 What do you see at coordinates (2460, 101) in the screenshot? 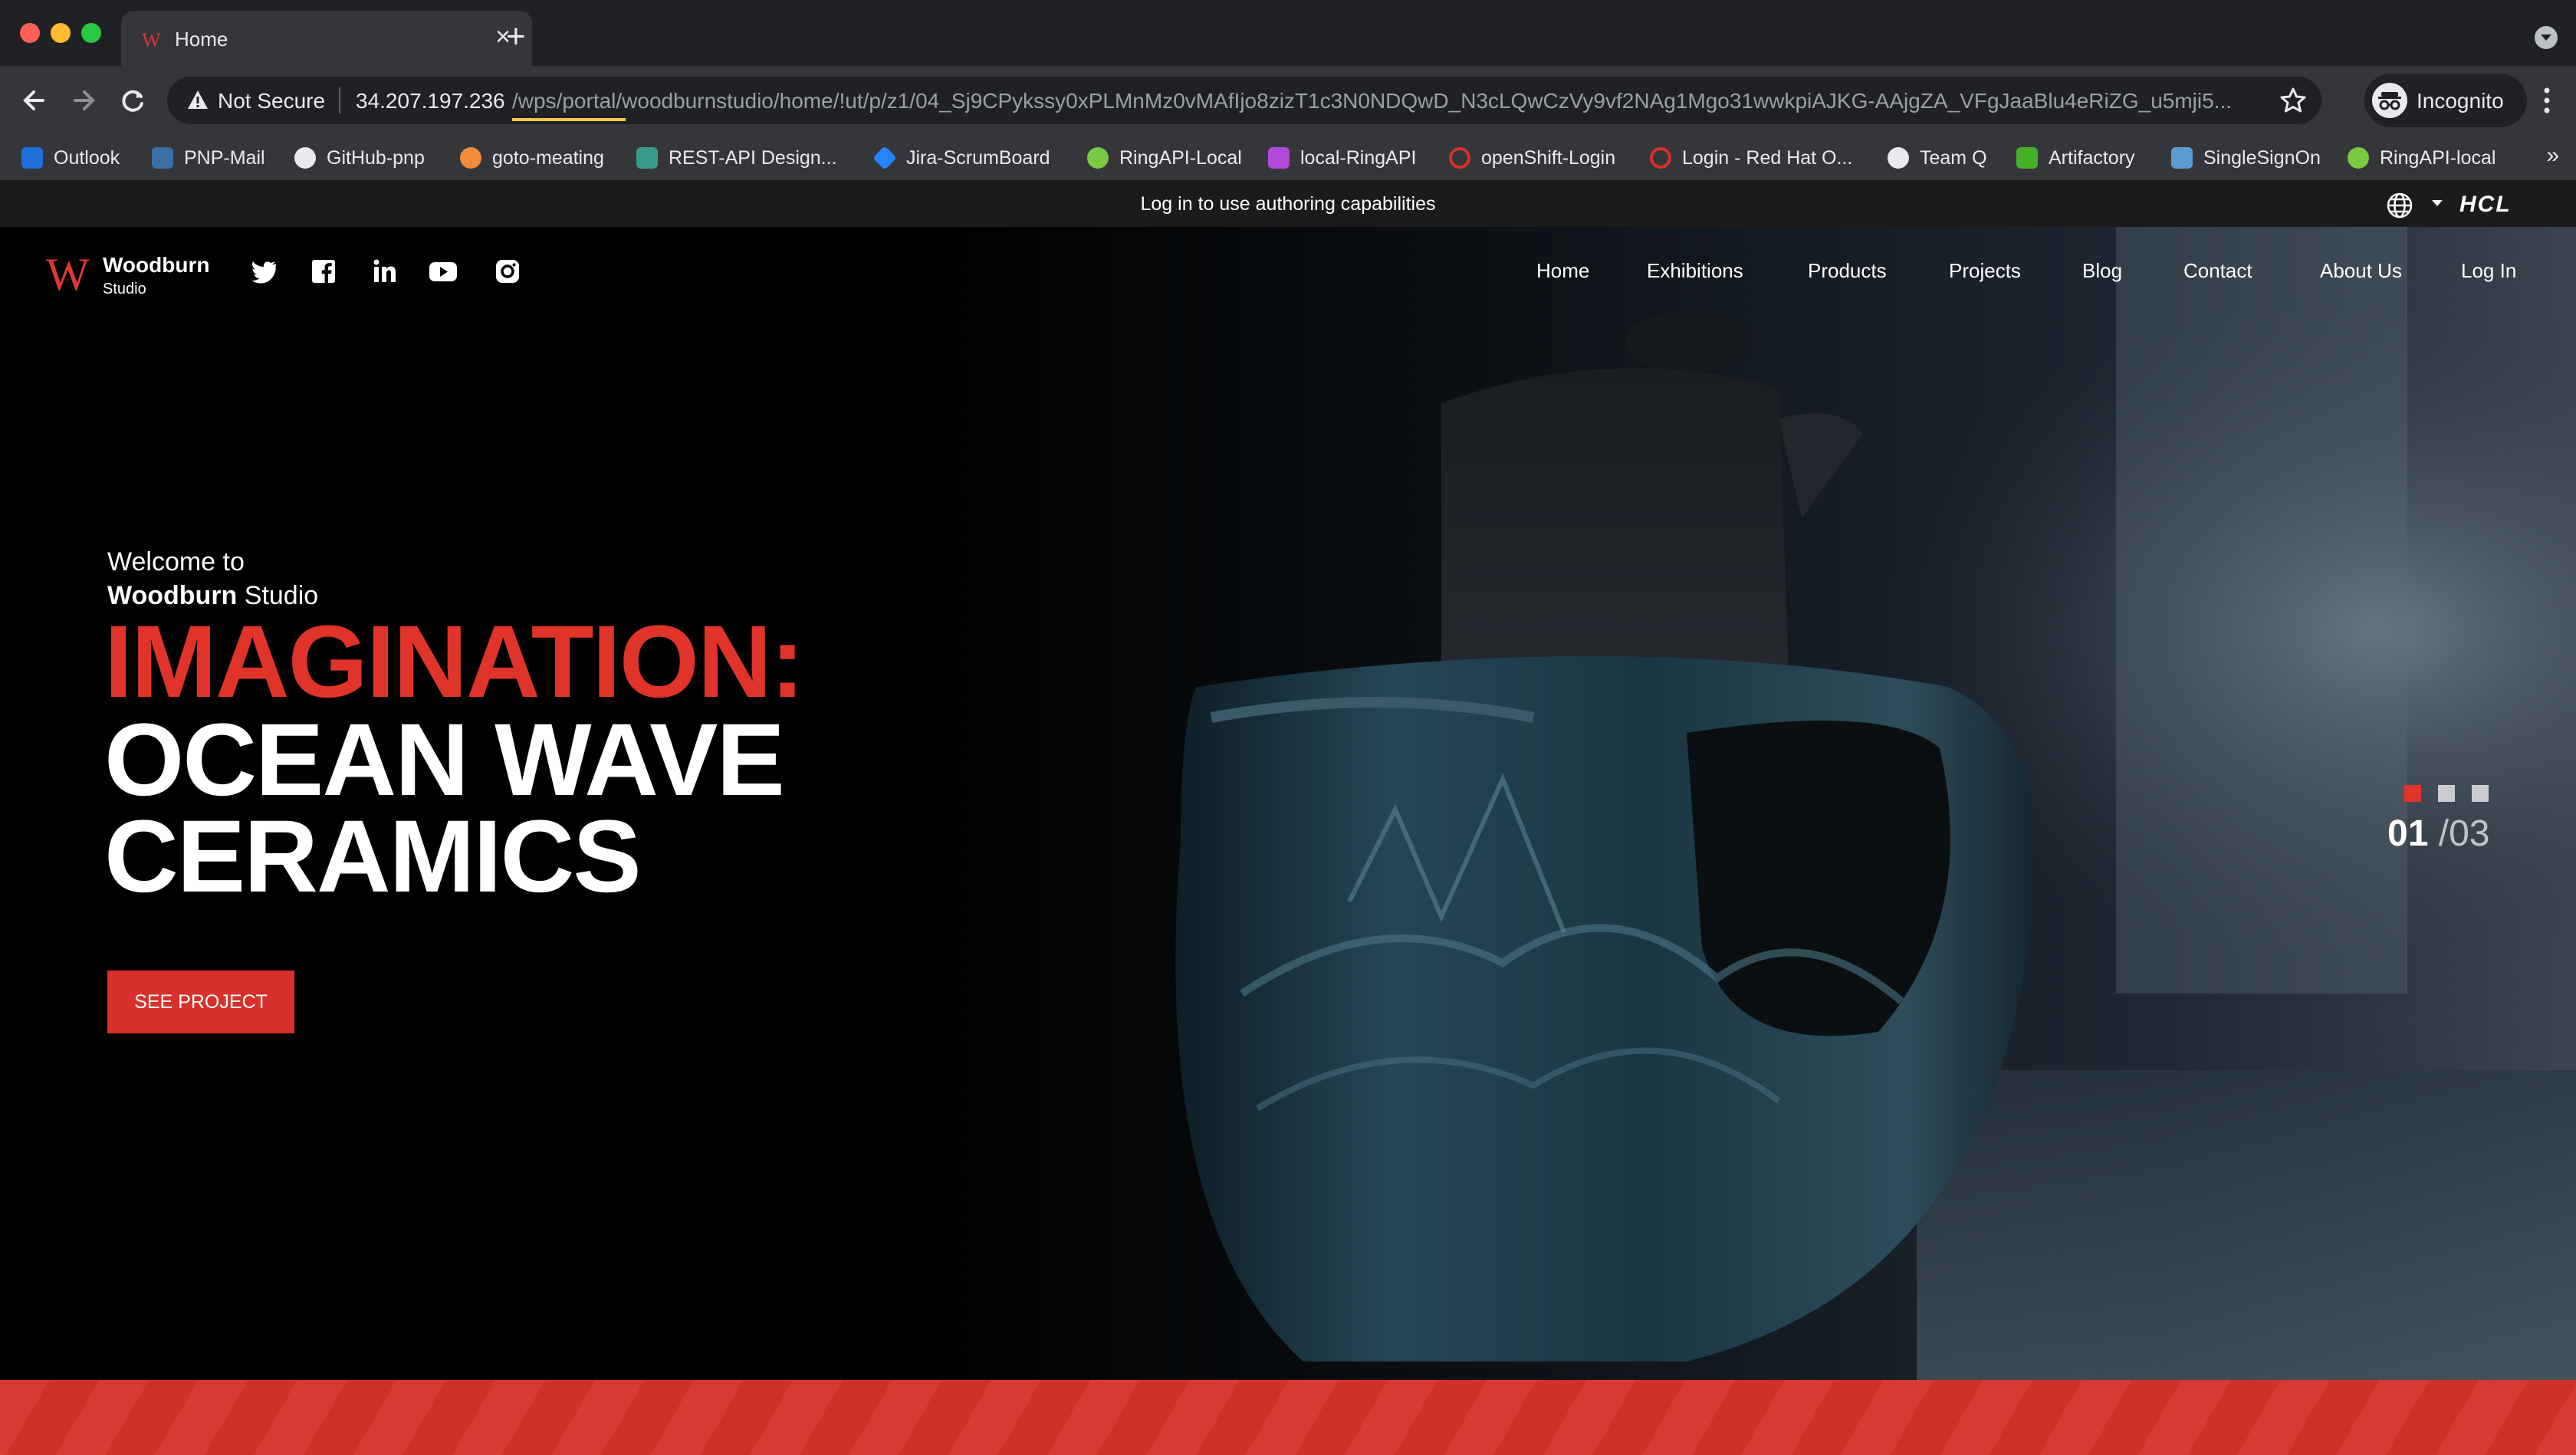
I see `profile-label: Incognito` at bounding box center [2460, 101].